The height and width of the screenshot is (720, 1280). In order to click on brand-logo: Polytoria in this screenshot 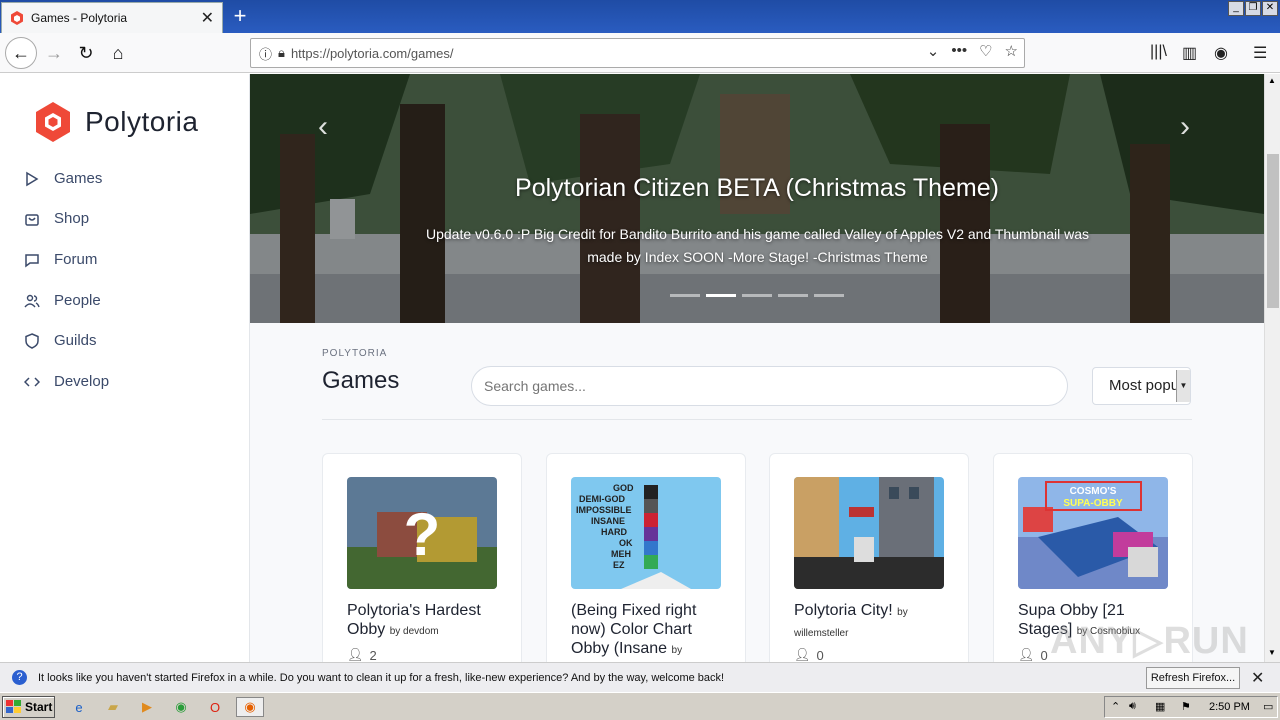, I will do `click(115, 122)`.